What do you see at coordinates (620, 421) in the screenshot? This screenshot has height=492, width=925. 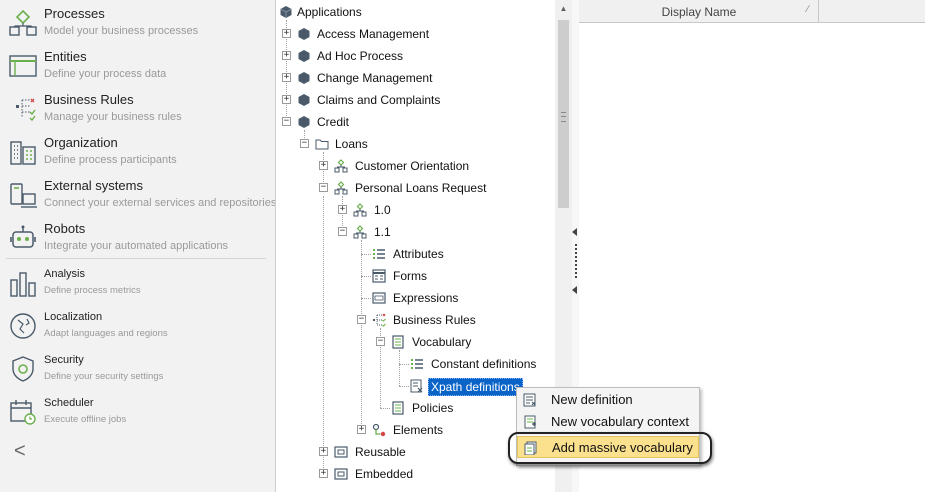 I see `menu-item-label: New vocabulary context` at bounding box center [620, 421].